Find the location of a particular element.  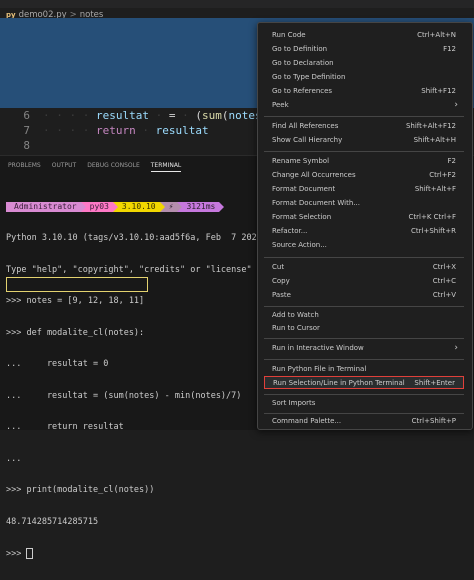

print-command-highlight is located at coordinates (77, 284).